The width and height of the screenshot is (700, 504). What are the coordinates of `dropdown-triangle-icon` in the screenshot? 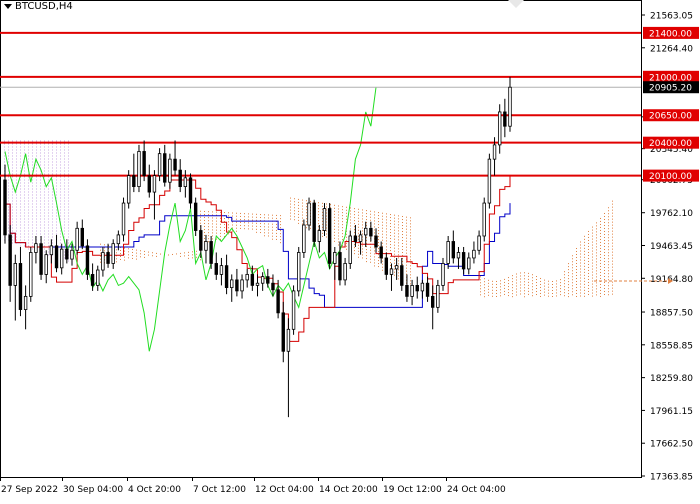 It's located at (8, 6).